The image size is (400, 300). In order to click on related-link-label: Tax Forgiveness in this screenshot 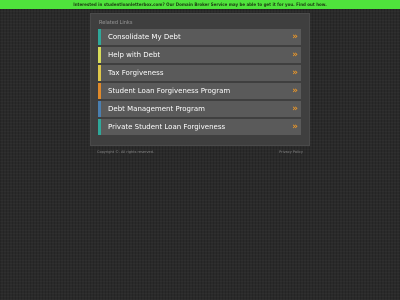, I will do `click(136, 73)`.